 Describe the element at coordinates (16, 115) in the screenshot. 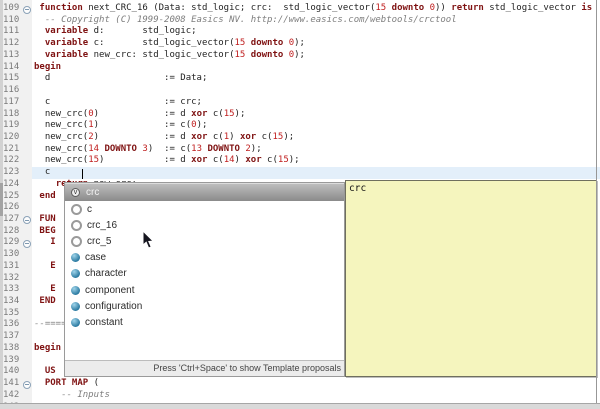

I see `line-number: 118` at that location.